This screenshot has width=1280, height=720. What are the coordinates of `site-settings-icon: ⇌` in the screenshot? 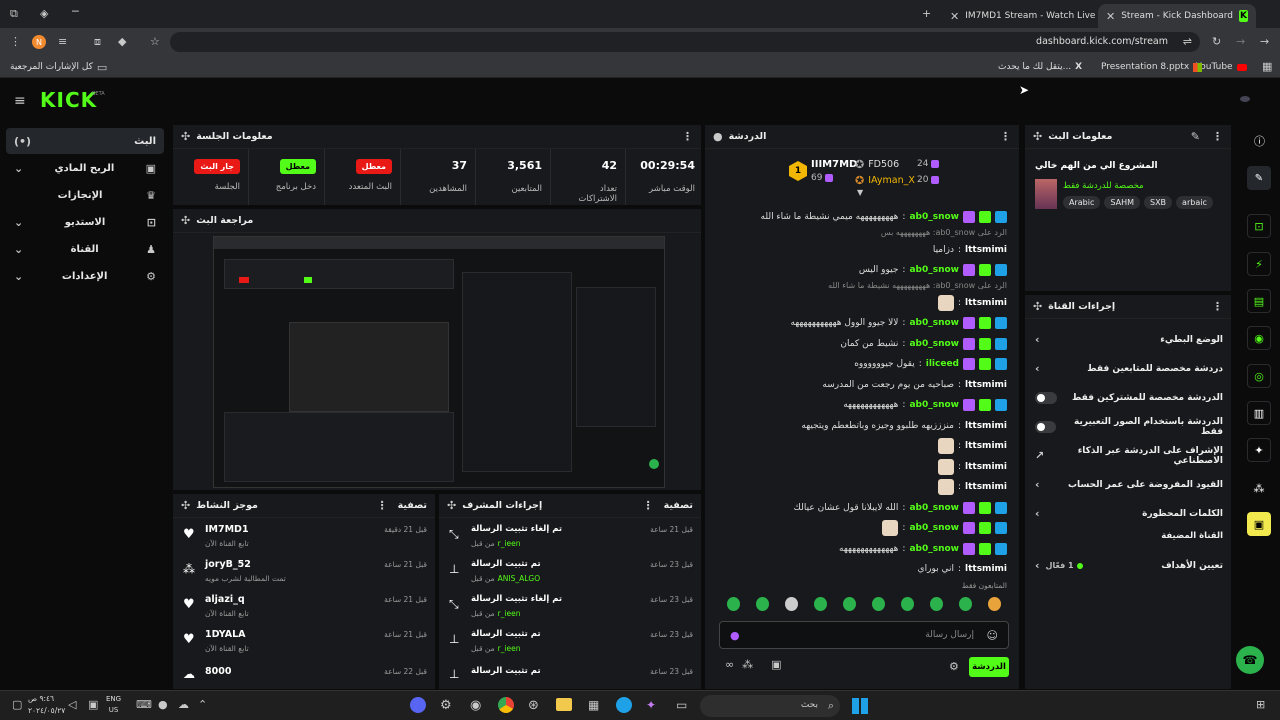 It's located at (1187, 41).